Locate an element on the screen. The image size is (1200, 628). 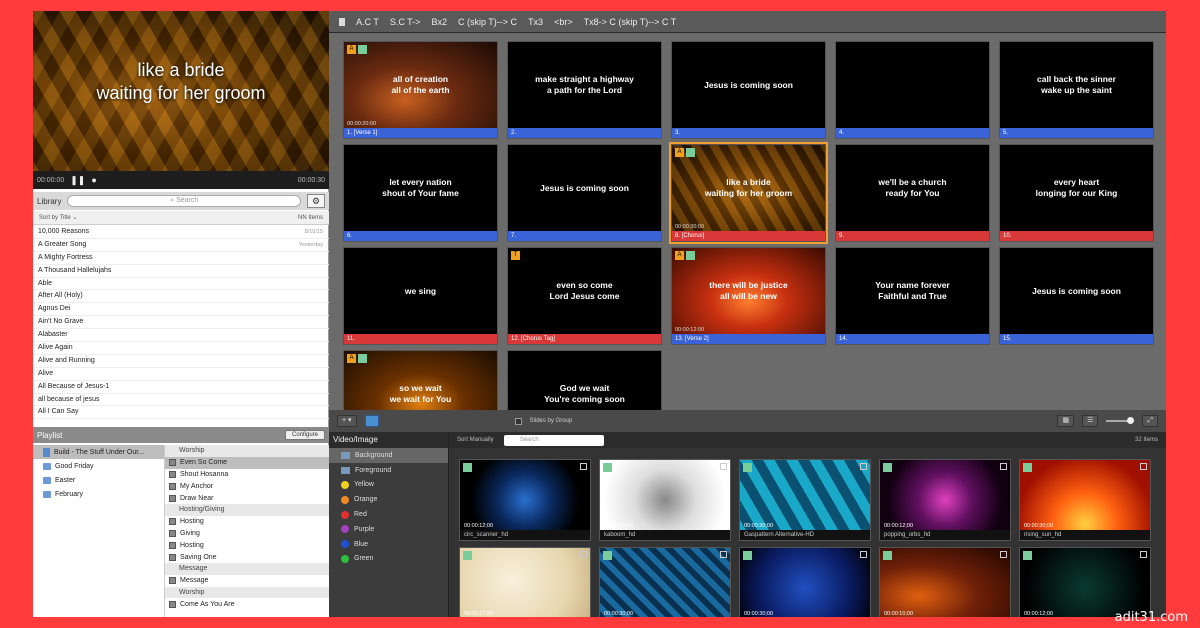
slide-label: 4. is located at coordinates (912, 133).